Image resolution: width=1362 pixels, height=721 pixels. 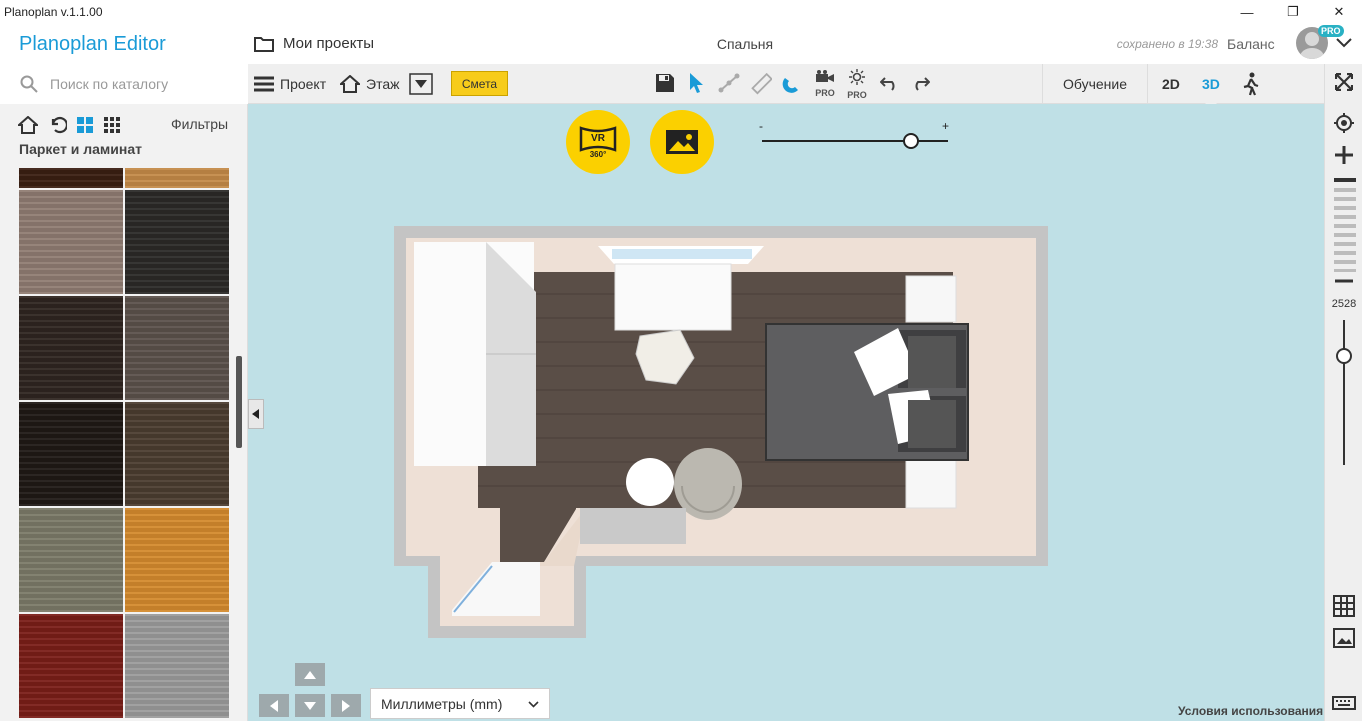 I want to click on minimize-button: —, so click(x=1247, y=12).